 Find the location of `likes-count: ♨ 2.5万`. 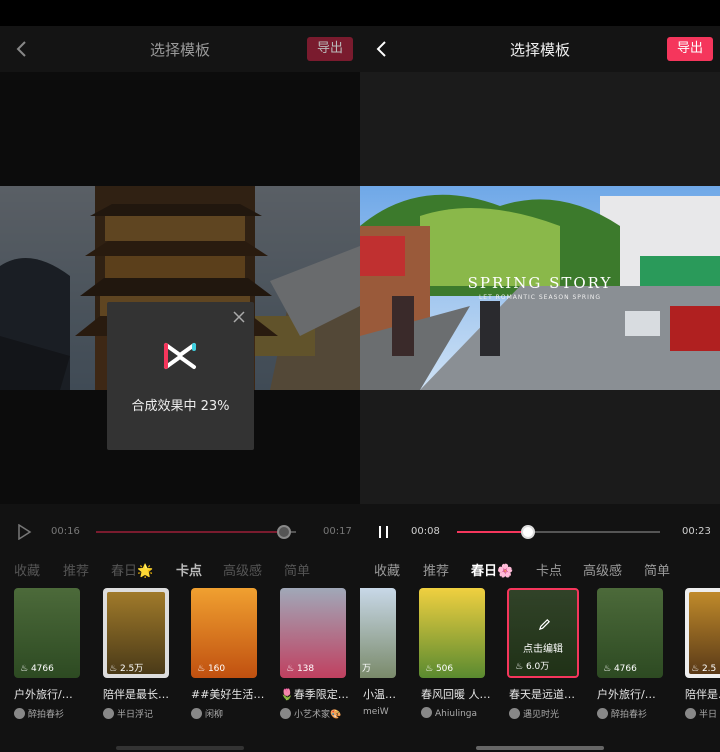

likes-count: ♨ 2.5万 is located at coordinates (126, 669).